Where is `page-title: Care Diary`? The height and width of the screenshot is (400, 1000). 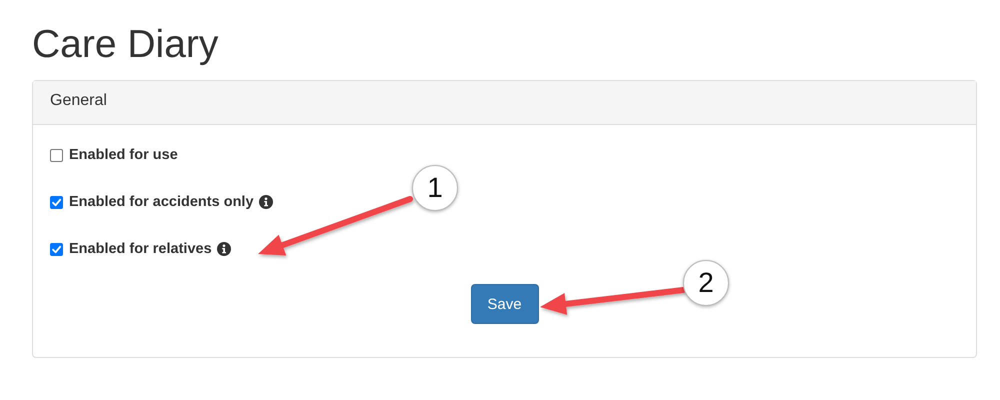
page-title: Care Diary is located at coordinates (126, 45).